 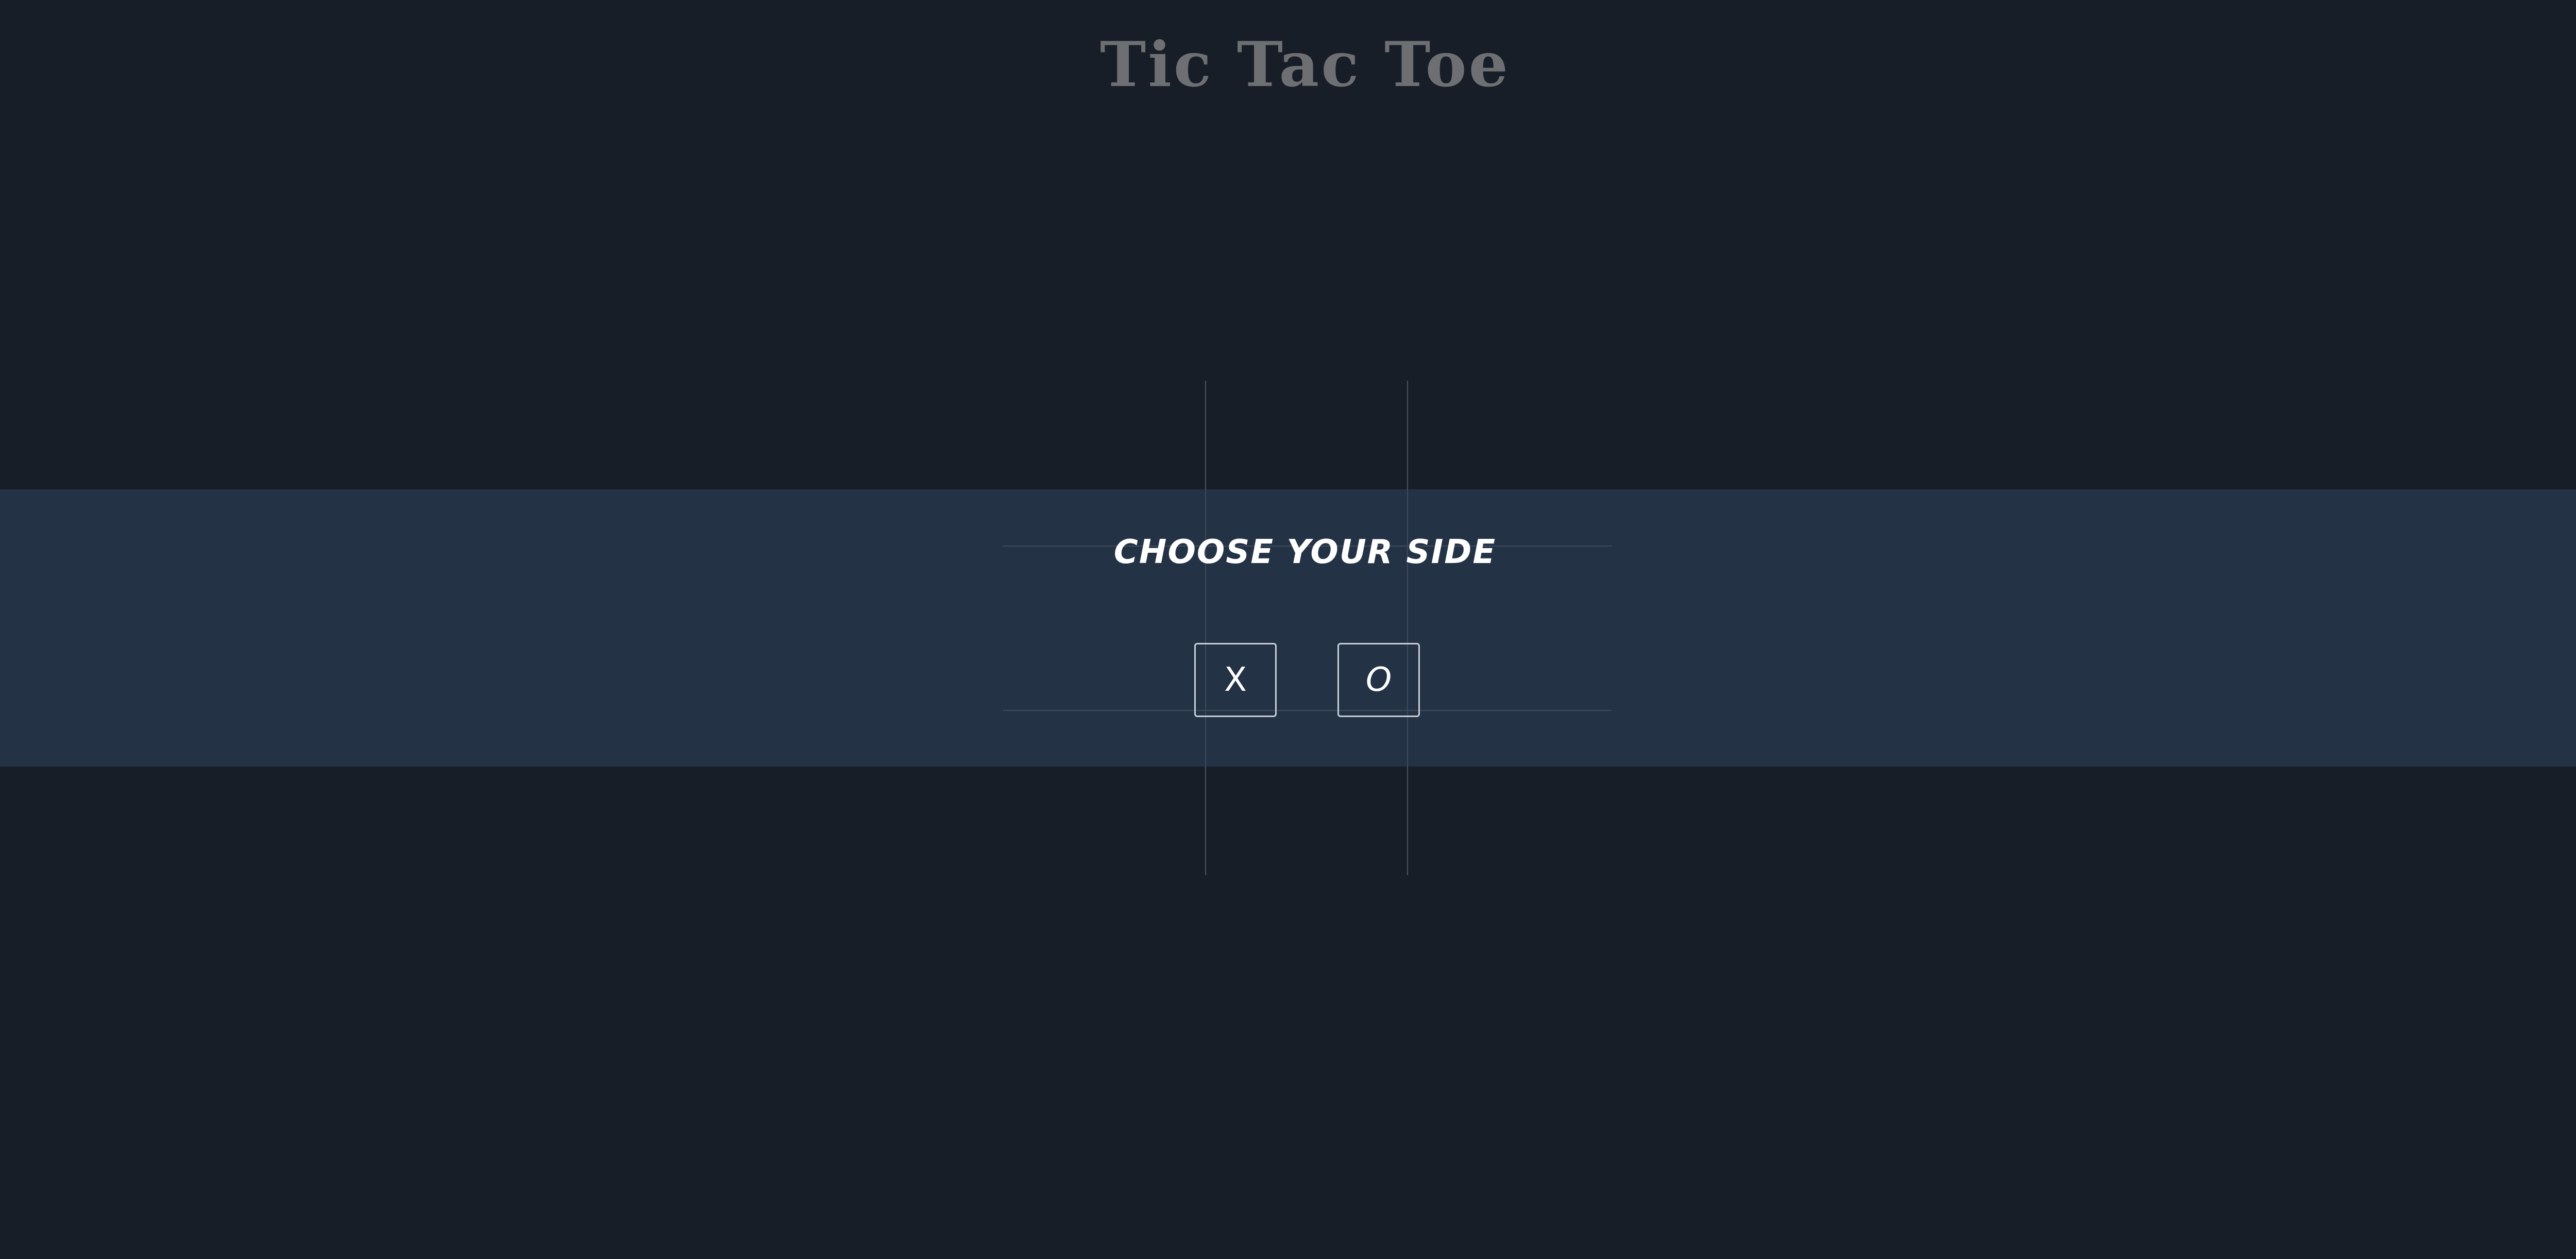 I want to click on choose-side-heading: CHOOSE YOUR SIDE, so click(x=1305, y=552).